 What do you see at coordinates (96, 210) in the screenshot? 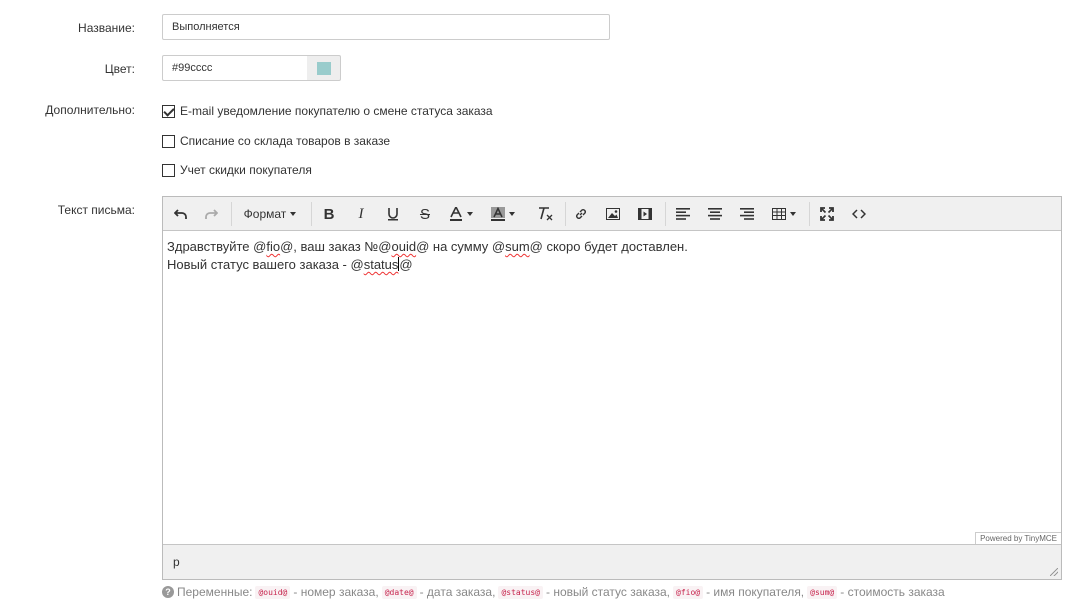
I see `letter-text-label: Текст письма:` at bounding box center [96, 210].